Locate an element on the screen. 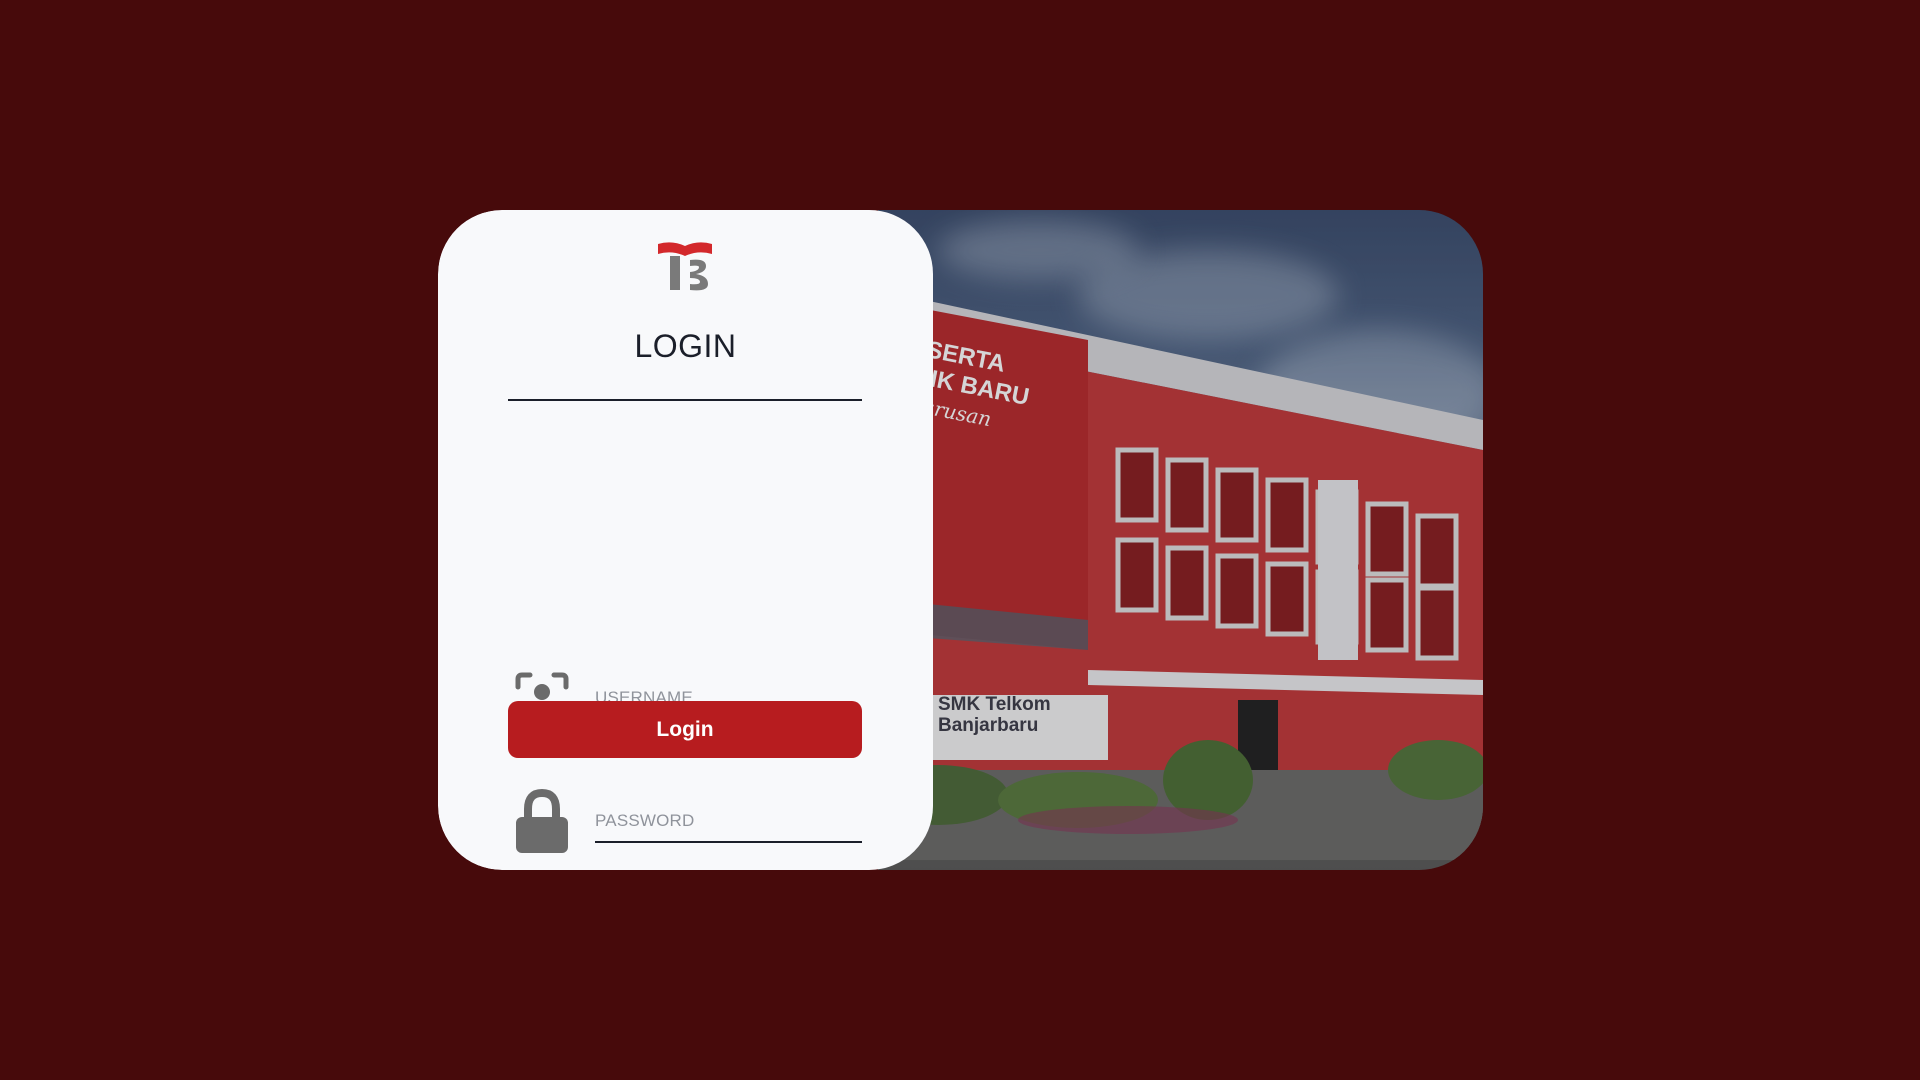 The image size is (1920, 1080). login-button: Login is located at coordinates (685, 729).